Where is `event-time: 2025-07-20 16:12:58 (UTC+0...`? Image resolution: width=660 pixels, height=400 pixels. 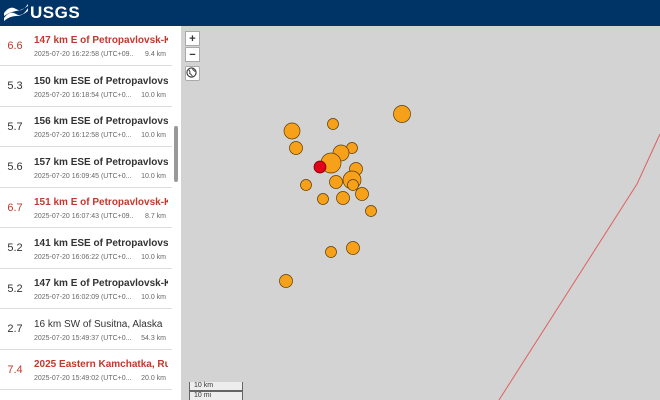 event-time: 2025-07-20 16:12:58 (UTC+0... is located at coordinates (83, 135).